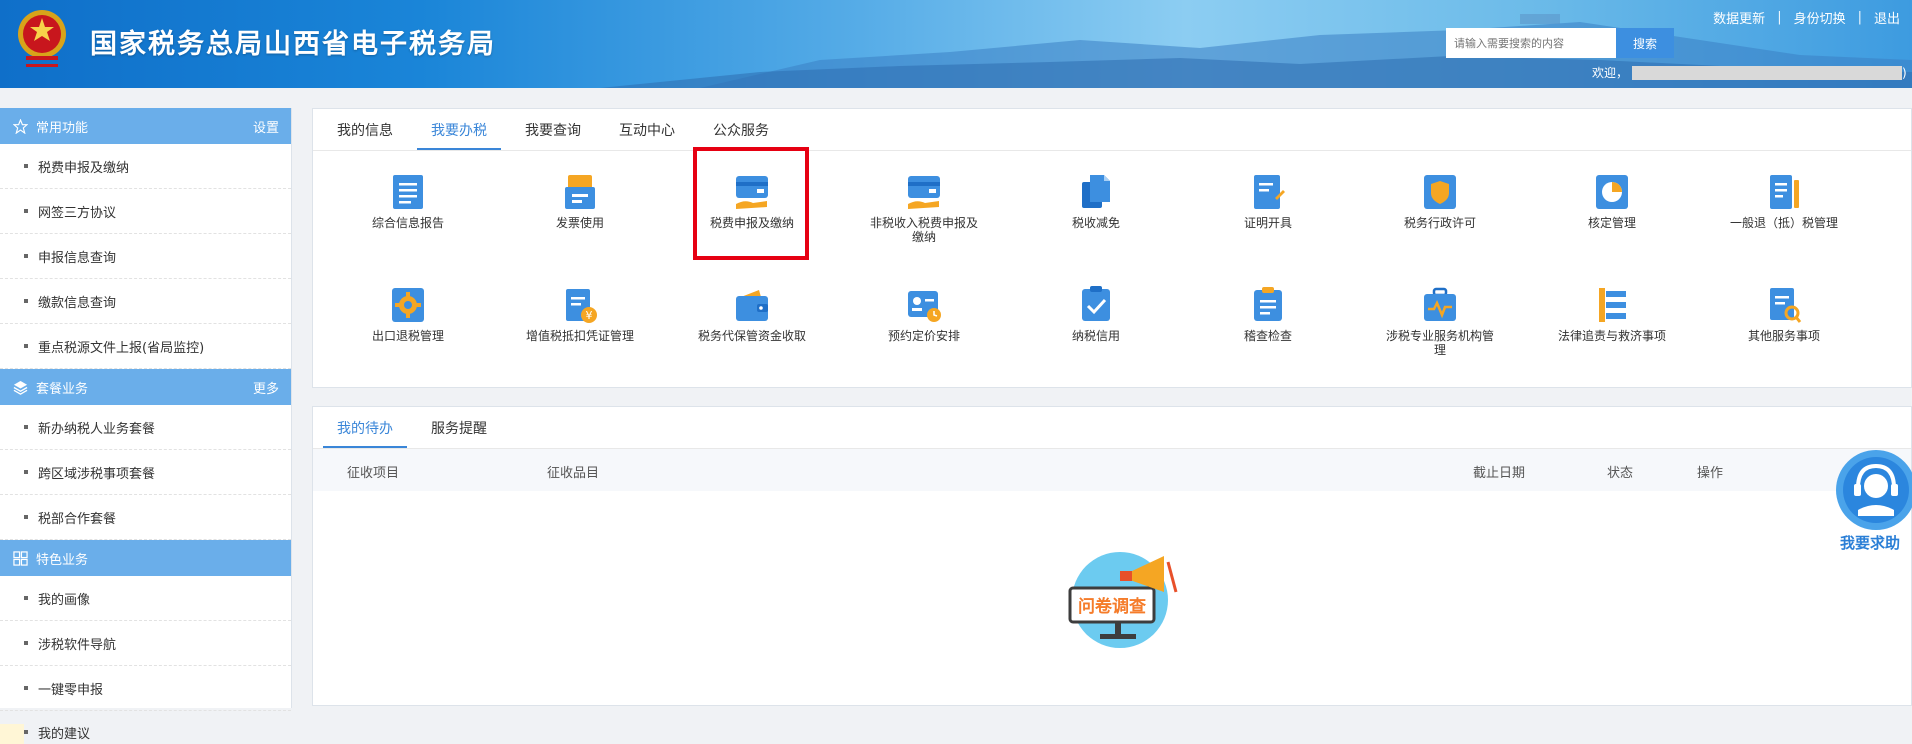  I want to click on invoice-icon, so click(580, 192).